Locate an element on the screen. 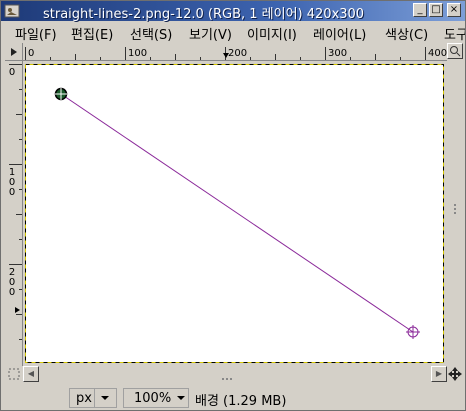  menu-view: 보기(V) is located at coordinates (210, 33).